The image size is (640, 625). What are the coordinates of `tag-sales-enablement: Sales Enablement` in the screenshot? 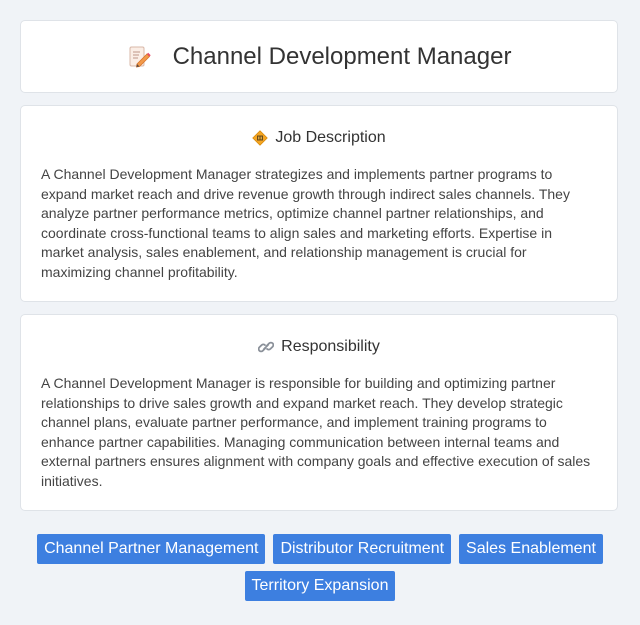 It's located at (531, 549).